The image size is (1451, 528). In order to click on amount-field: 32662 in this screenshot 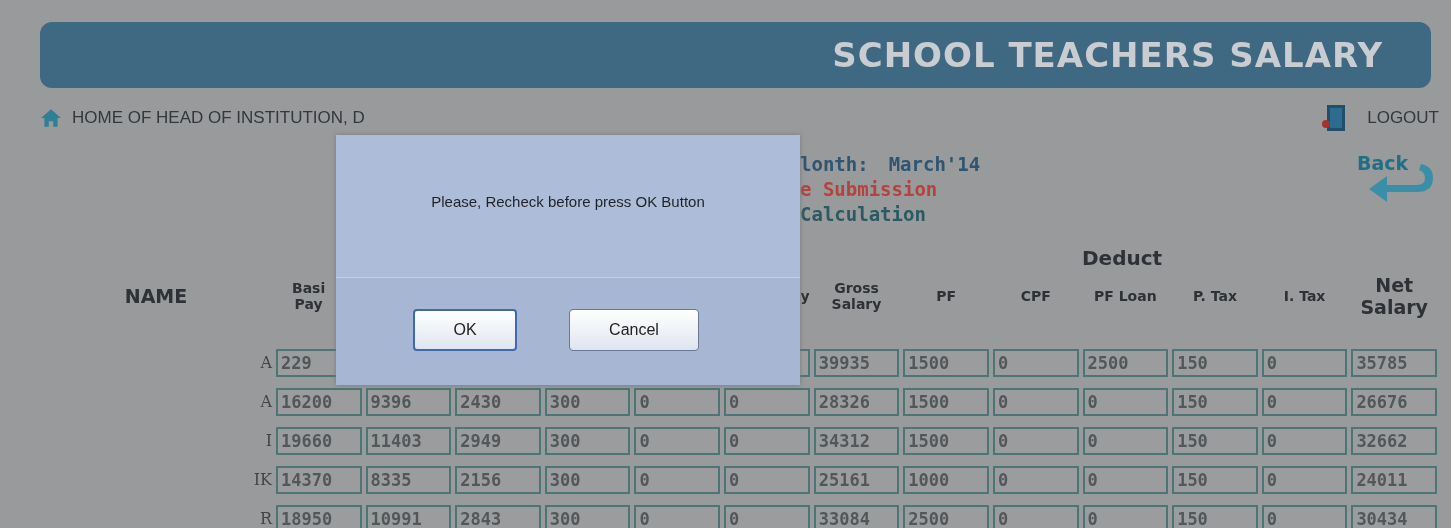, I will do `click(1394, 441)`.